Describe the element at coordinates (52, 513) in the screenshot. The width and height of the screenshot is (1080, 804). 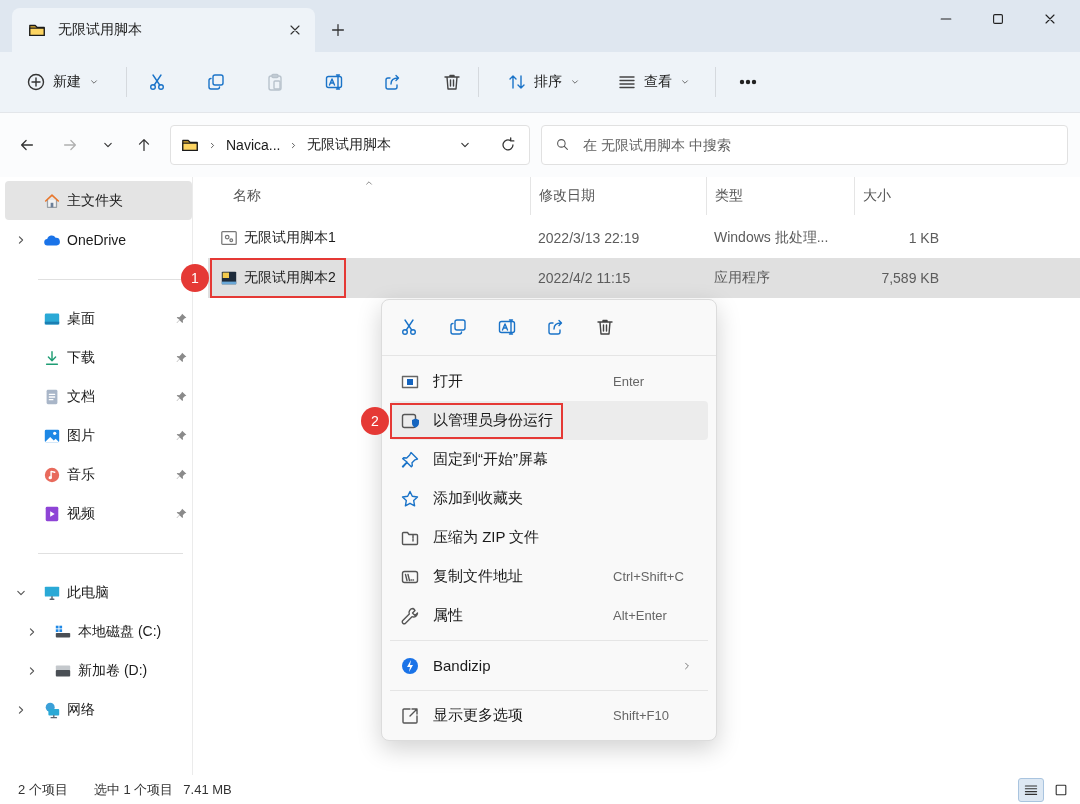
I see `video-icon` at that location.